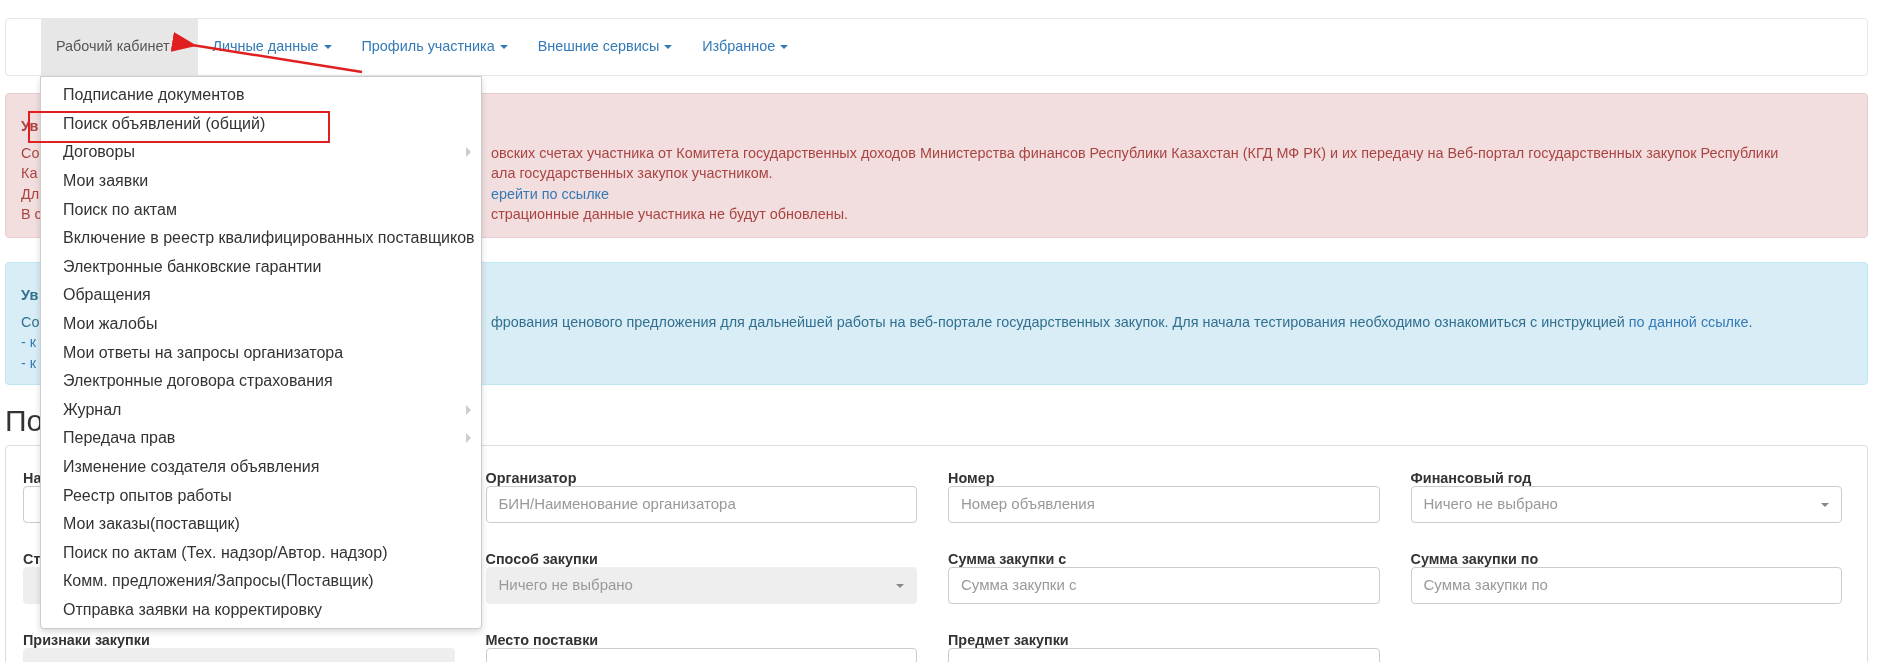  I want to click on field-label: Признаки закупки, so click(86, 640).